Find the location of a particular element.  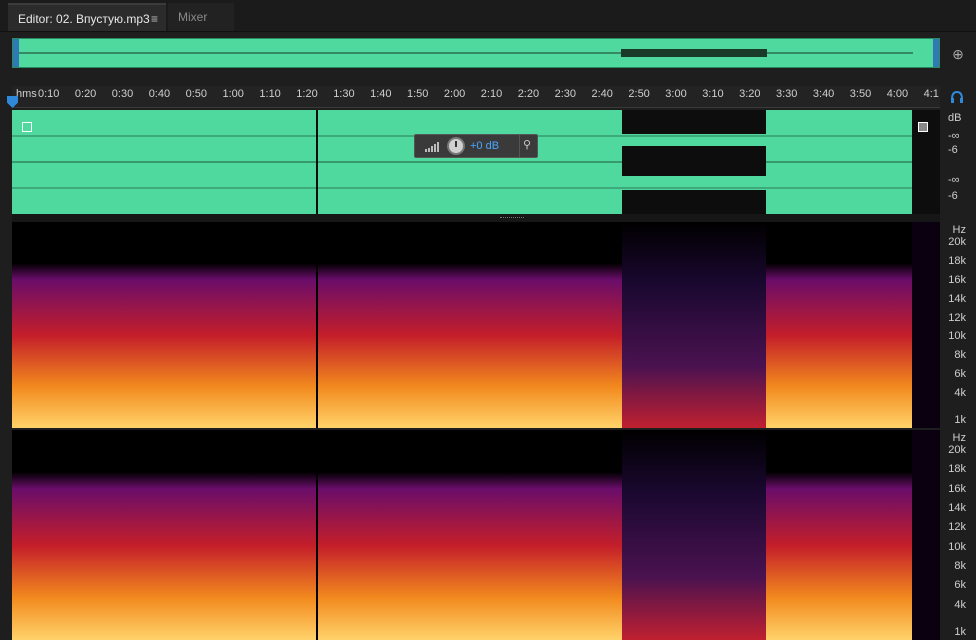

timeline-tick-label: 1:30 is located at coordinates (344, 94).